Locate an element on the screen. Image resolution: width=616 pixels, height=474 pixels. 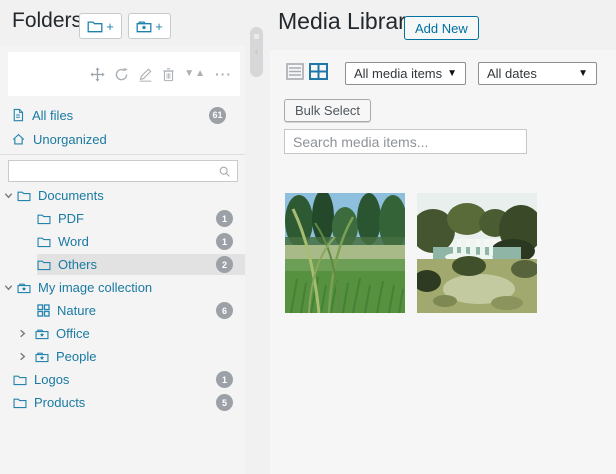
date-filter-value: All dates is located at coordinates (512, 73).